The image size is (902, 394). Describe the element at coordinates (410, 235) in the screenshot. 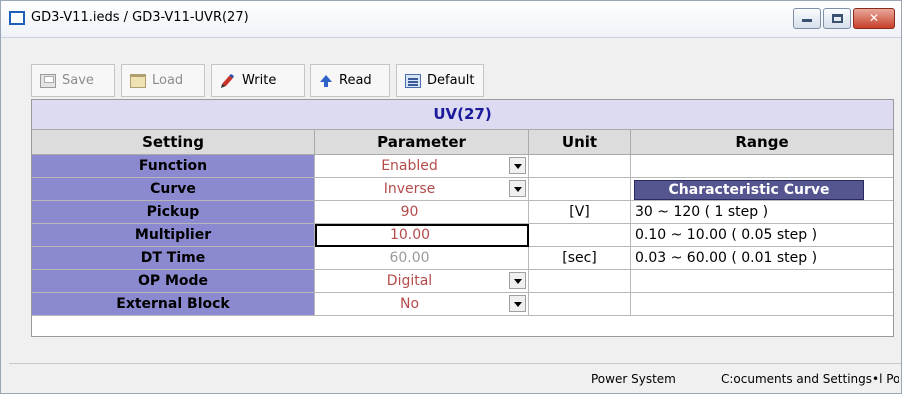

I see `parameter-value: 10.00` at that location.